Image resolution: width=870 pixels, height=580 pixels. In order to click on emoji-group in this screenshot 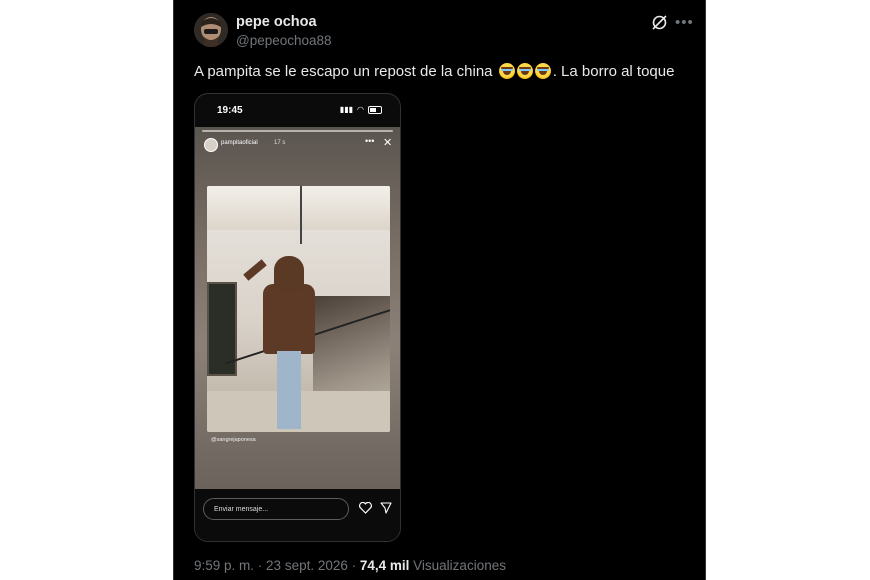, I will do `click(524, 71)`.